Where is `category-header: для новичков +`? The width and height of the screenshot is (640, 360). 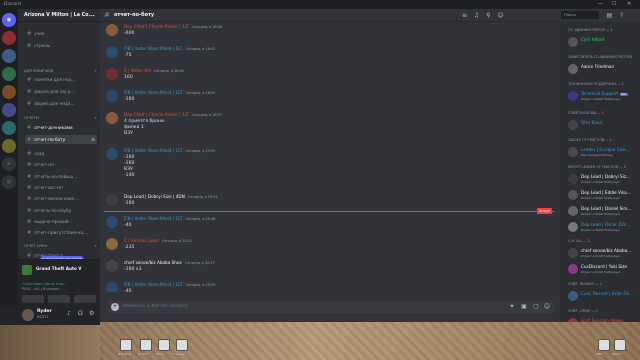 category-header: для новичков + is located at coordinates (60, 71).